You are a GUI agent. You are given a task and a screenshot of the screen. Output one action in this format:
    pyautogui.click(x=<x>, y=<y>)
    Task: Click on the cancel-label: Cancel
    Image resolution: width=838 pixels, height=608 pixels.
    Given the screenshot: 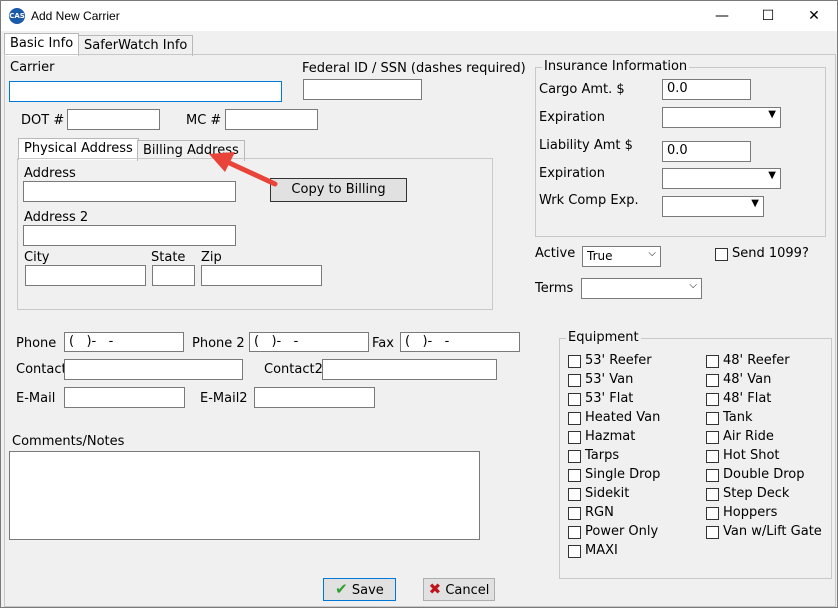 What is the action you would take?
    pyautogui.click(x=467, y=590)
    